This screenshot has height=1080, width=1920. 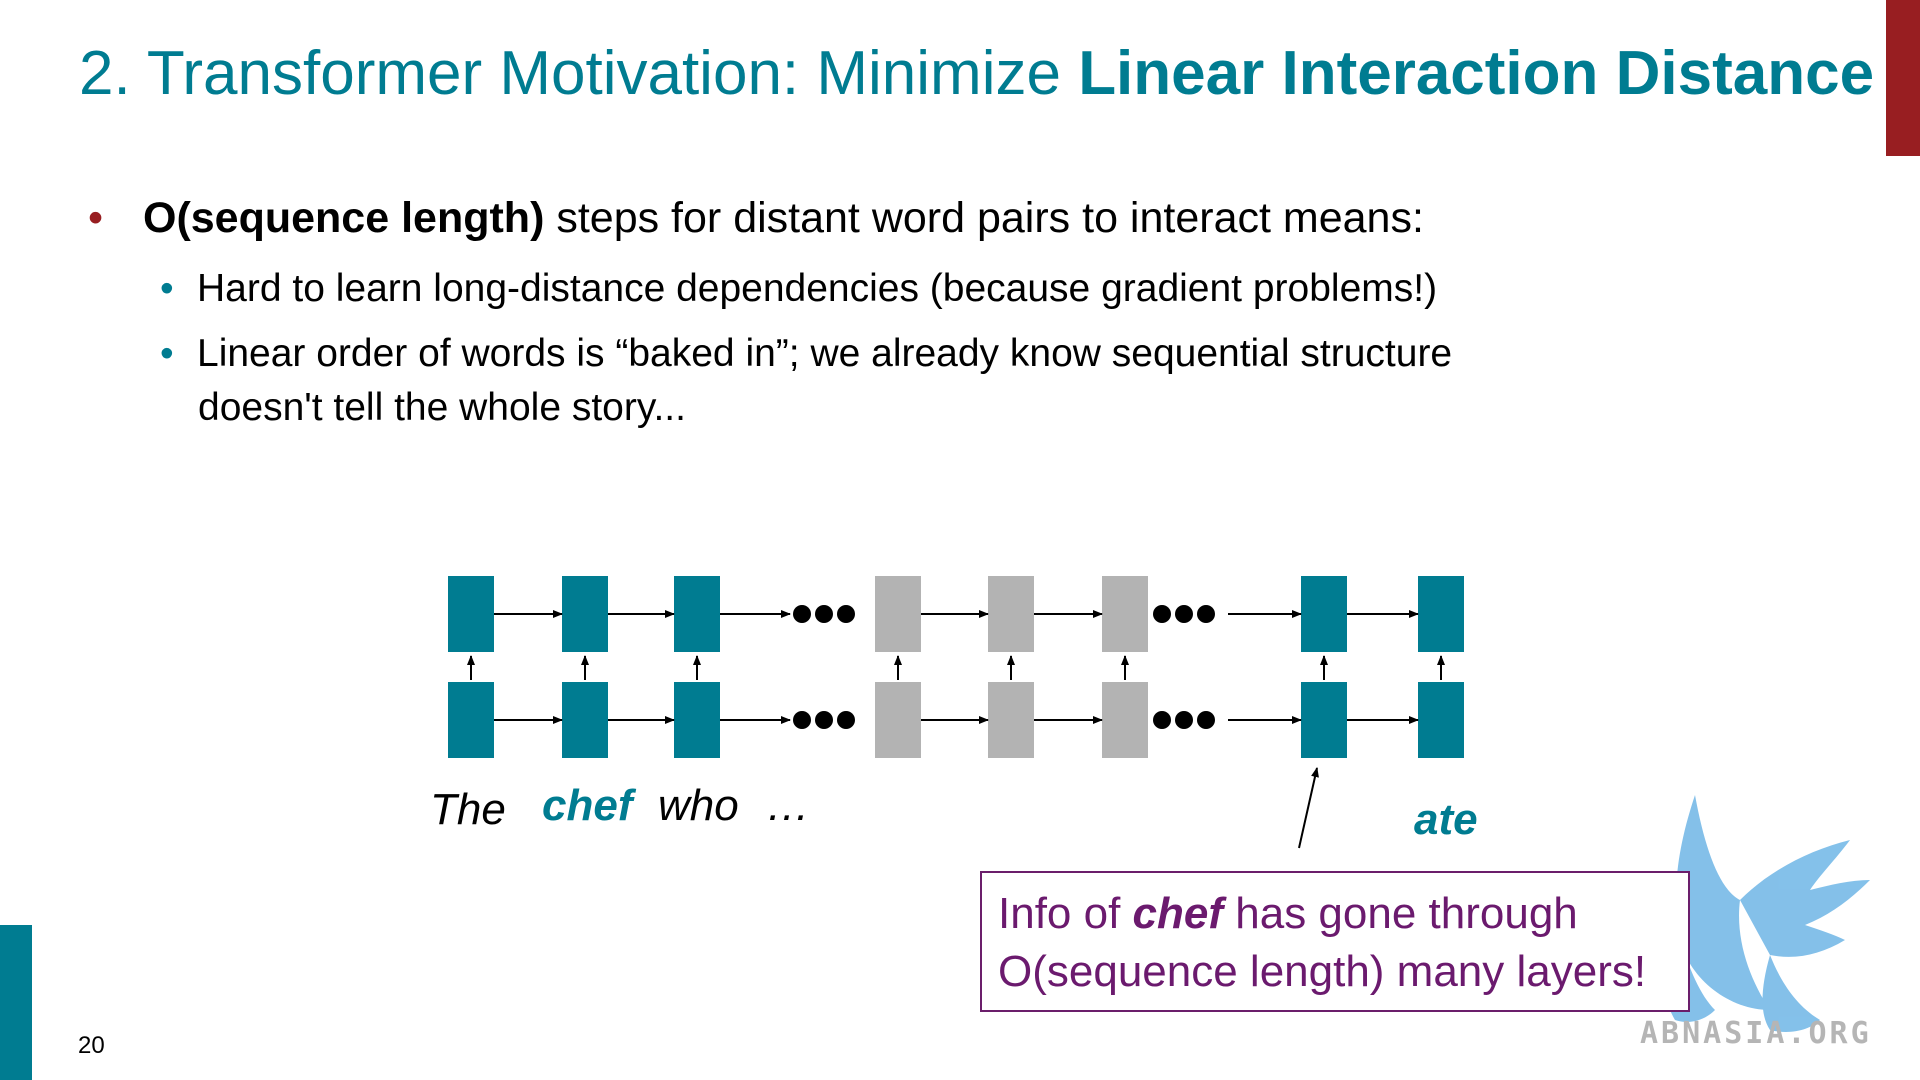 I want to click on watermark-text: ABNASIA.ORG, so click(x=1756, y=1033).